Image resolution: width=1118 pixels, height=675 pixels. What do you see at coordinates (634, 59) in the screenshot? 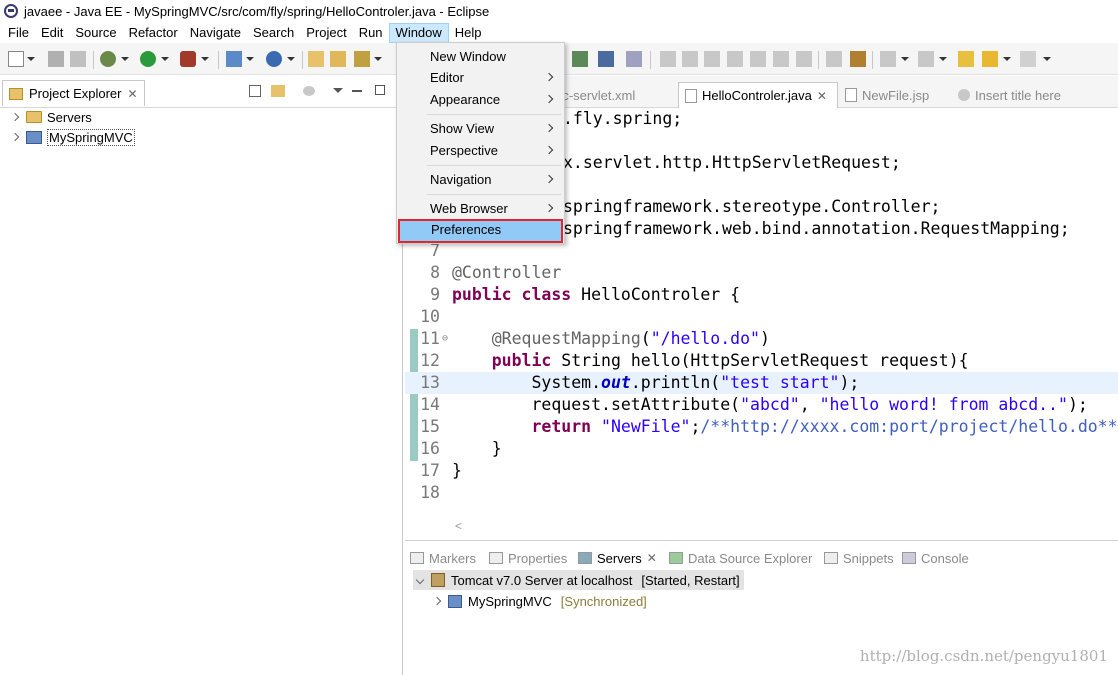
I see `skip-breakpoints-icon` at bounding box center [634, 59].